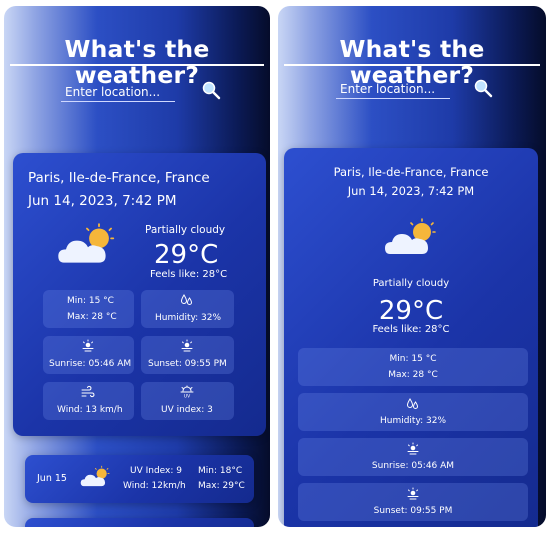  I want to click on forecast-max: Max: 29°C, so click(221, 486).